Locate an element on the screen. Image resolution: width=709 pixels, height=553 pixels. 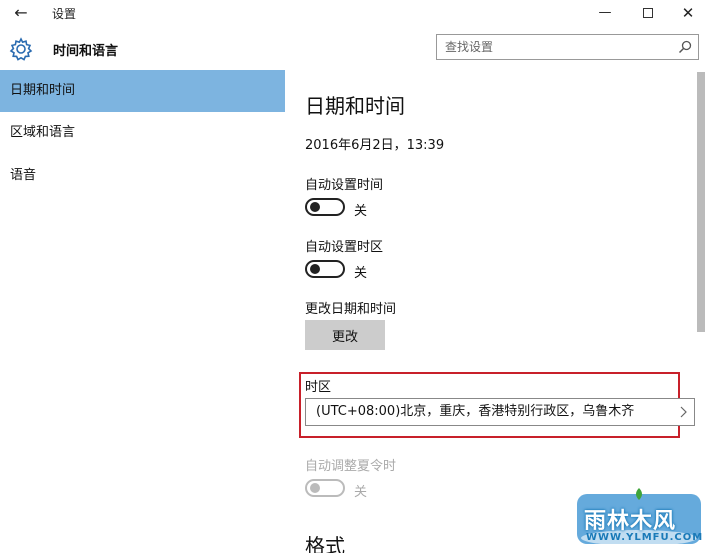
section-title: 时间和语言 is located at coordinates (86, 51).